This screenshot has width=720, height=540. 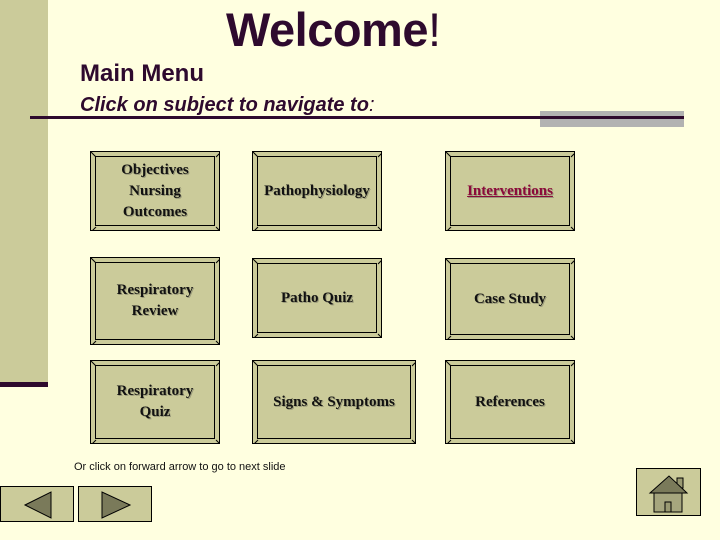 I want to click on menu-button-respiratory-quiz: Respiratory Quiz, so click(x=155, y=402).